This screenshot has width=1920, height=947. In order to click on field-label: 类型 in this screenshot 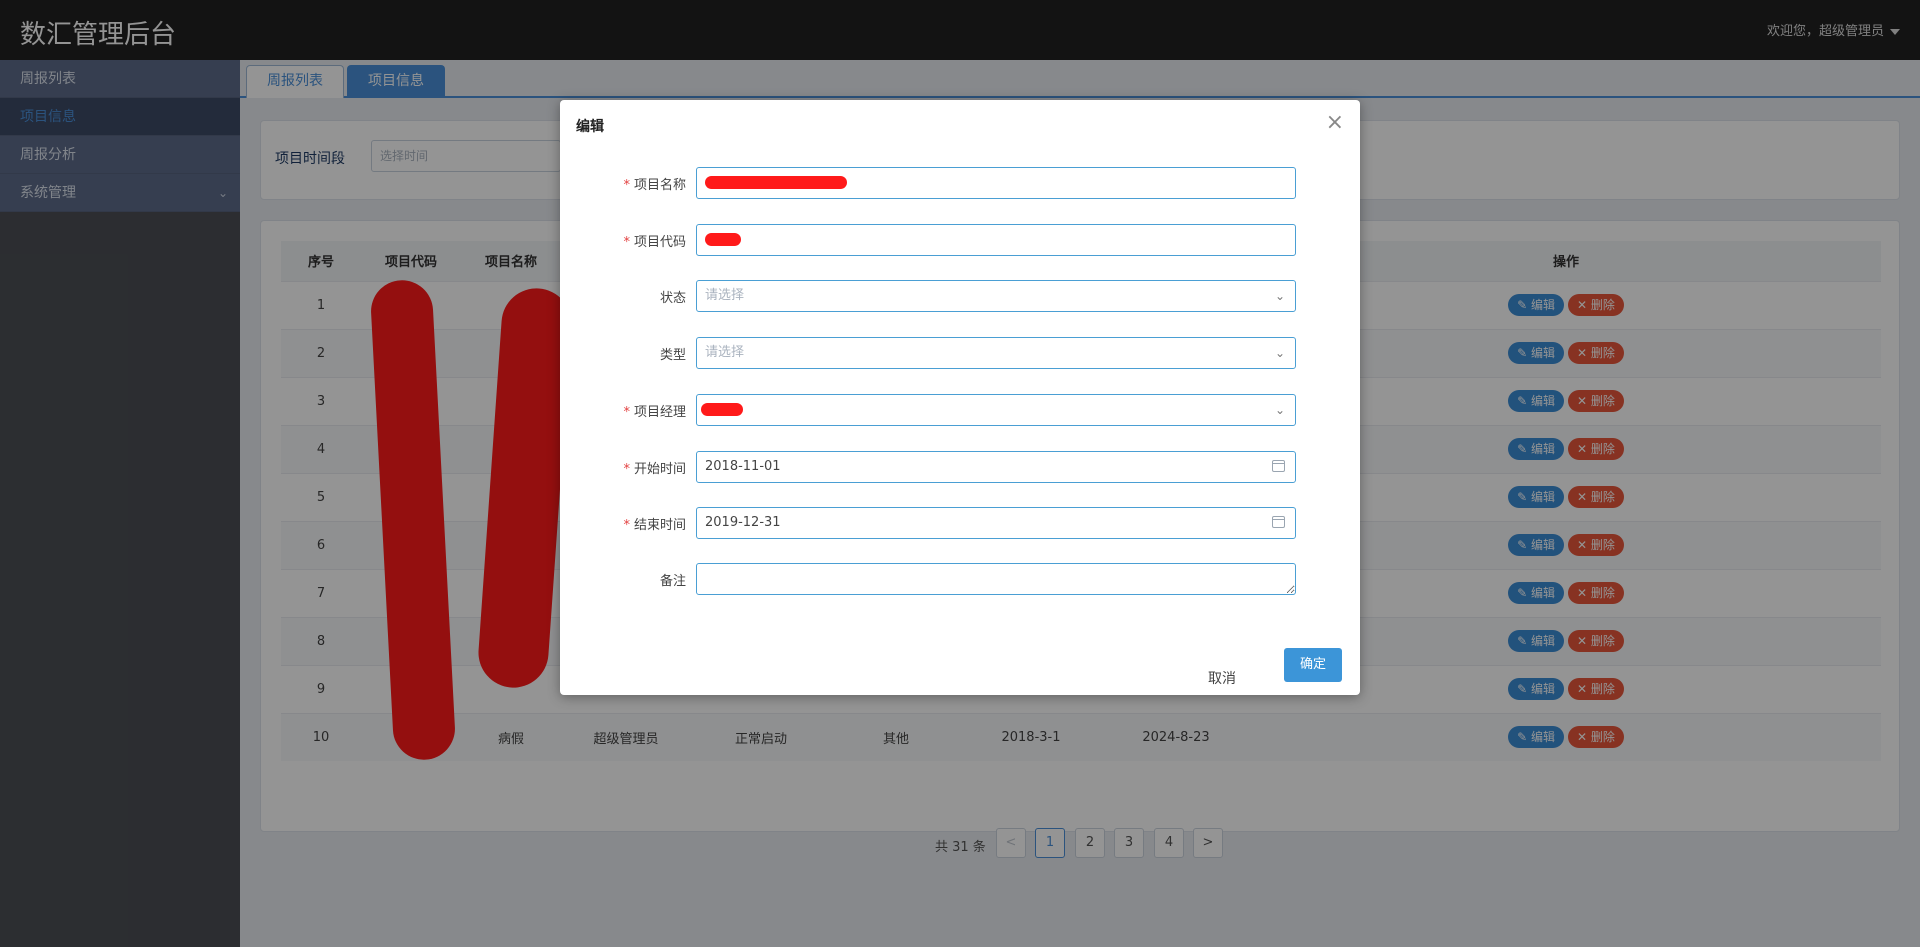, I will do `click(672, 355)`.